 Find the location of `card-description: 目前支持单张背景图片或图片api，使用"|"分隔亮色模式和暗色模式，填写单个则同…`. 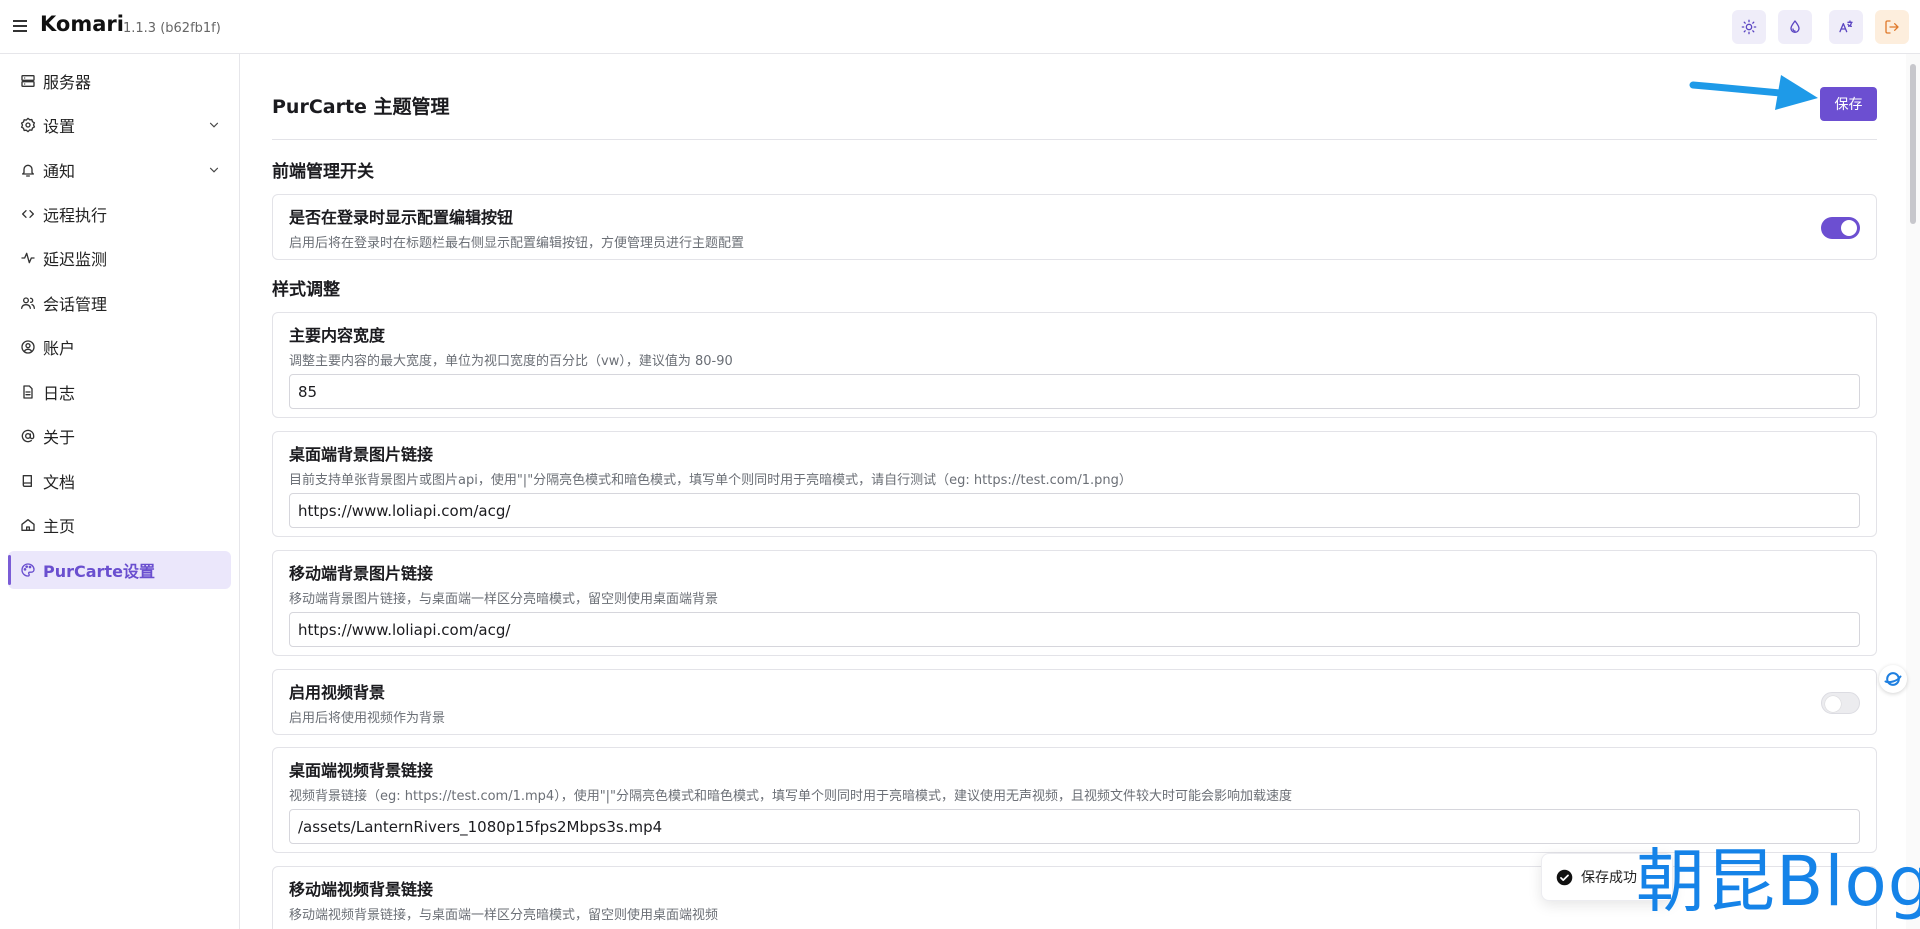

card-description: 目前支持单张背景图片或图片api，使用"|"分隔亮色模式和暗色模式，填写单个则同… is located at coordinates (710, 480).